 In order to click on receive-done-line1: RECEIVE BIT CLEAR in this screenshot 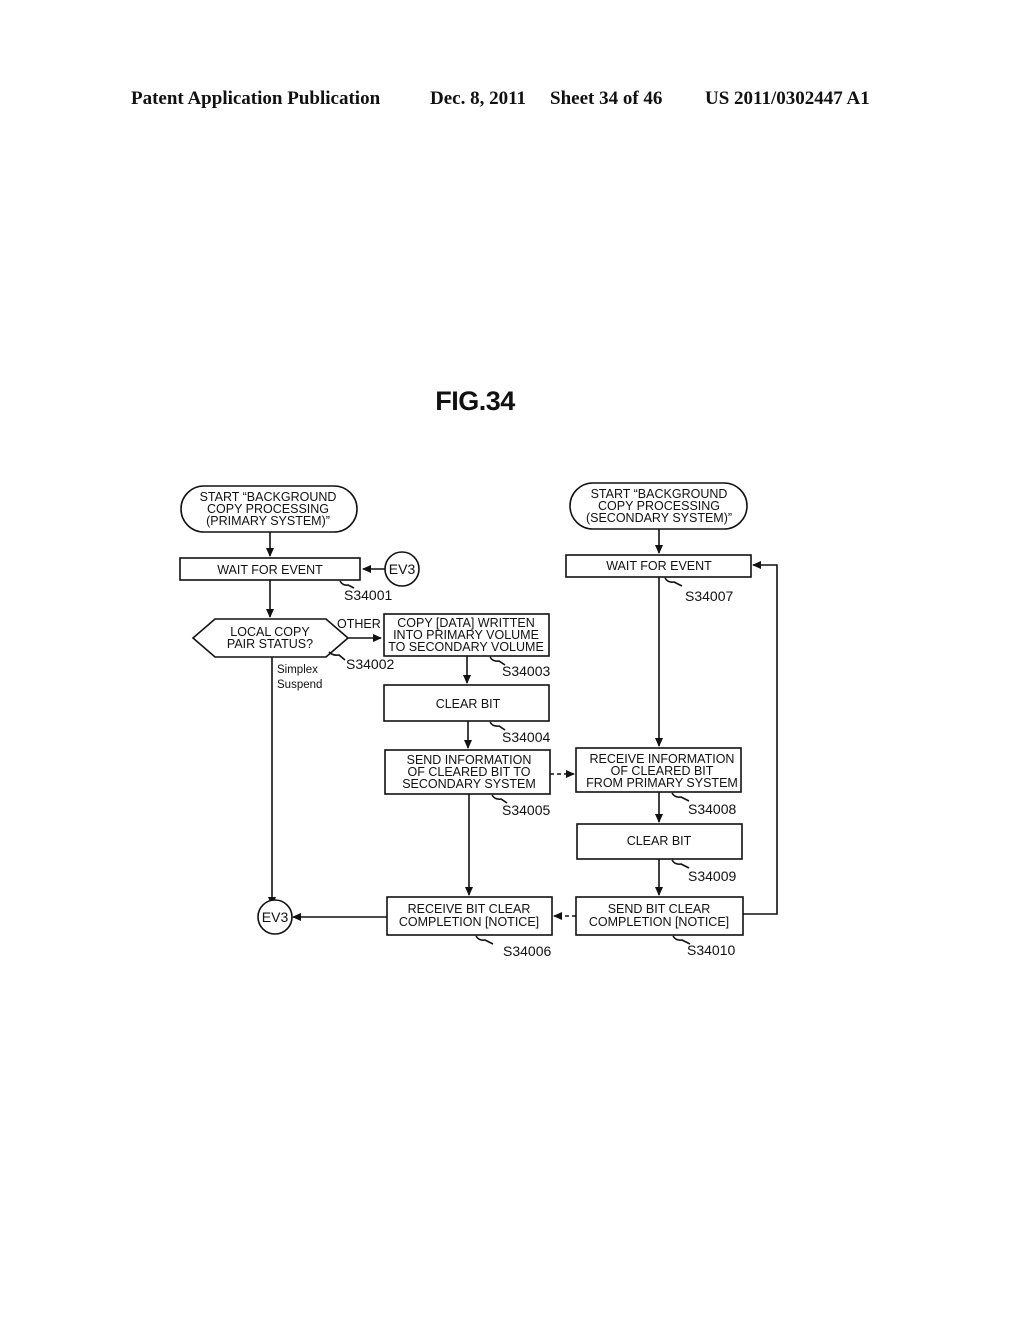, I will do `click(469, 909)`.